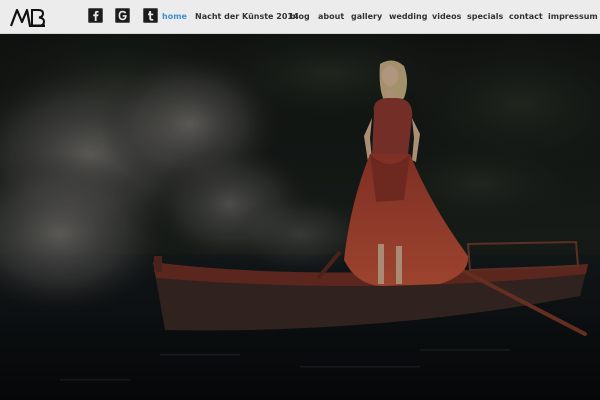  What do you see at coordinates (408, 16) in the screenshot?
I see `nav-item-wedding: wedding` at bounding box center [408, 16].